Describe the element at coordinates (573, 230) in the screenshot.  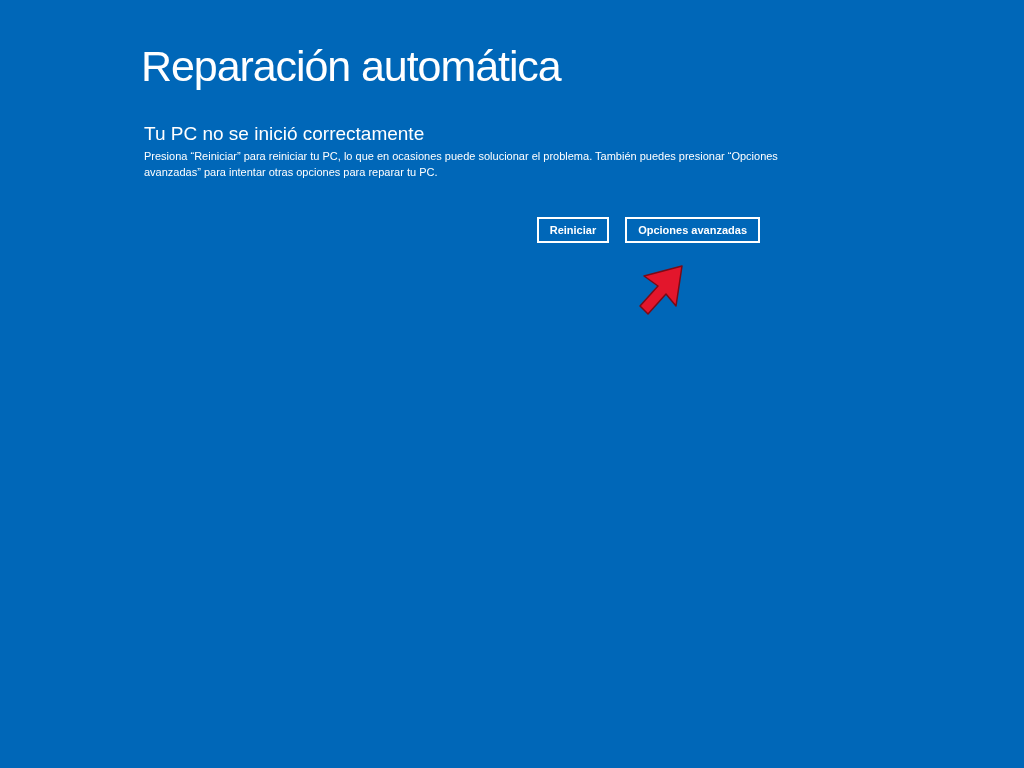
I see `action-button: Reiniciar` at that location.